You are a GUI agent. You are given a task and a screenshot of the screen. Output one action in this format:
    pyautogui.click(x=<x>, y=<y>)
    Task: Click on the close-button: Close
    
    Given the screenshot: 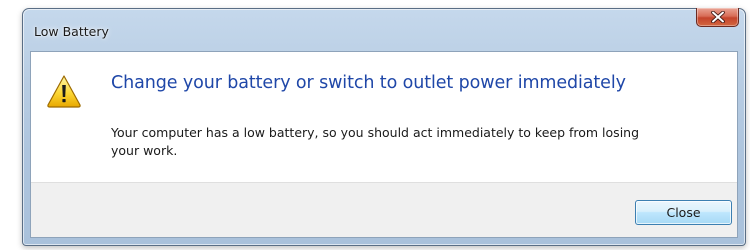 What is the action you would take?
    pyautogui.click(x=683, y=212)
    